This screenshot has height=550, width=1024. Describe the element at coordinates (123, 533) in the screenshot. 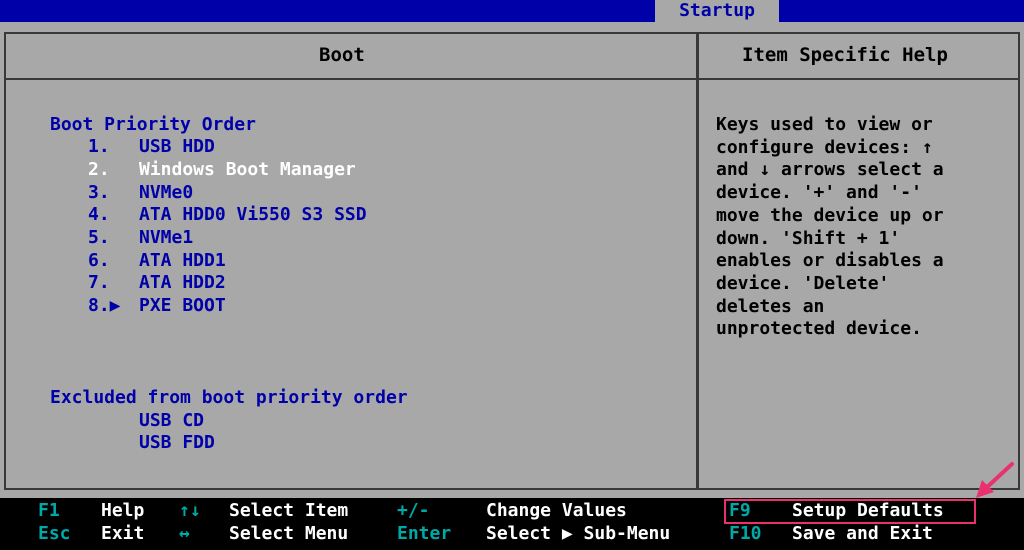

I see `key-esc-desc: Exit` at that location.